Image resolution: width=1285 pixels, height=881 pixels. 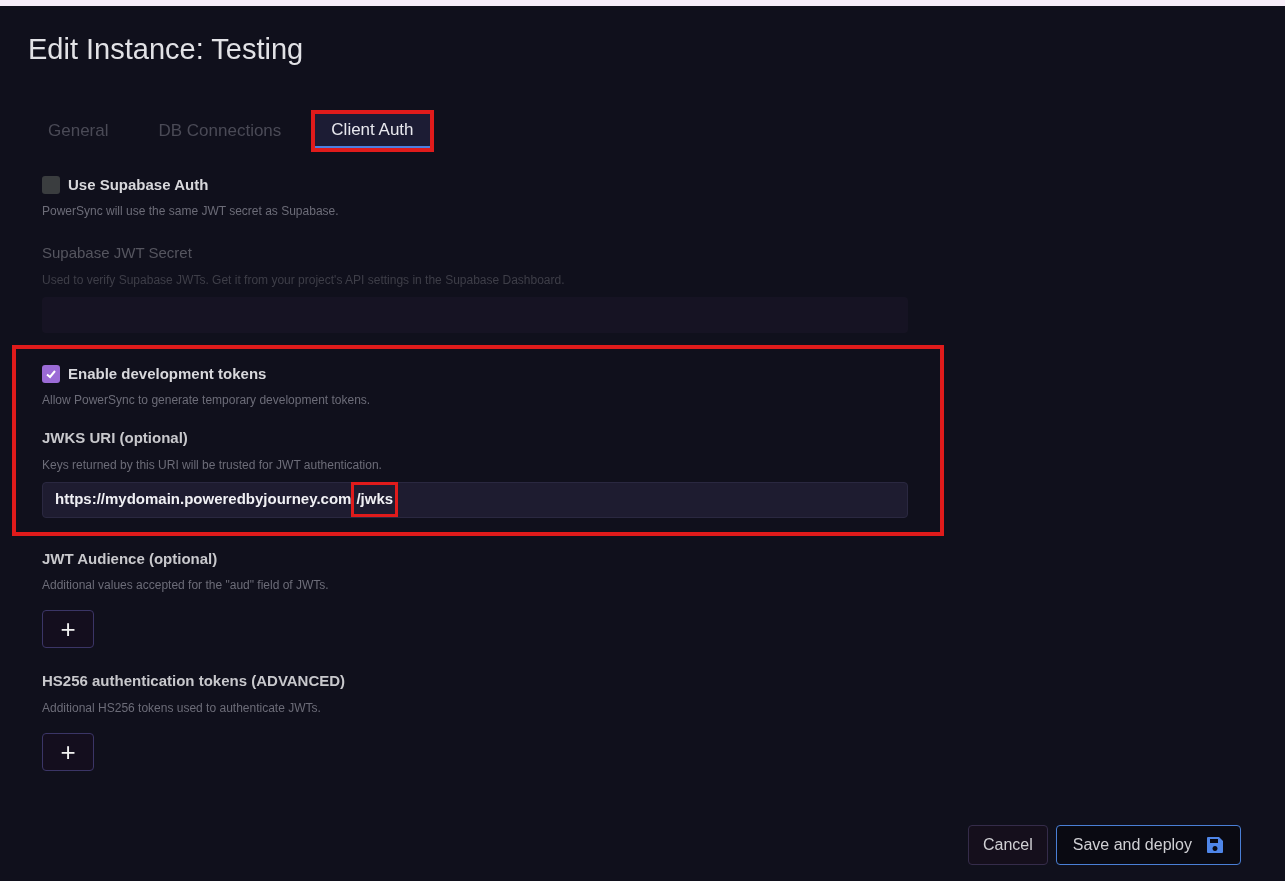 What do you see at coordinates (475, 499) in the screenshot?
I see `input-field: https://mydomain.poweredbyjourney.com /jwks` at bounding box center [475, 499].